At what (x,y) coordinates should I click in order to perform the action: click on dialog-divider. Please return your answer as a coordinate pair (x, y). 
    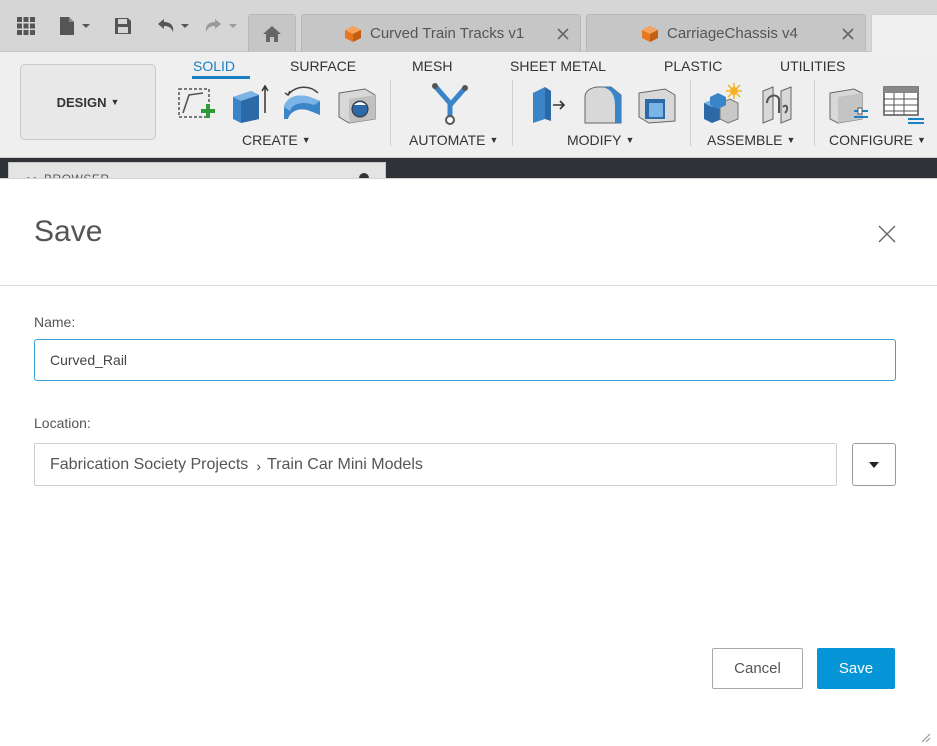
    Looking at the image, I should click on (468, 285).